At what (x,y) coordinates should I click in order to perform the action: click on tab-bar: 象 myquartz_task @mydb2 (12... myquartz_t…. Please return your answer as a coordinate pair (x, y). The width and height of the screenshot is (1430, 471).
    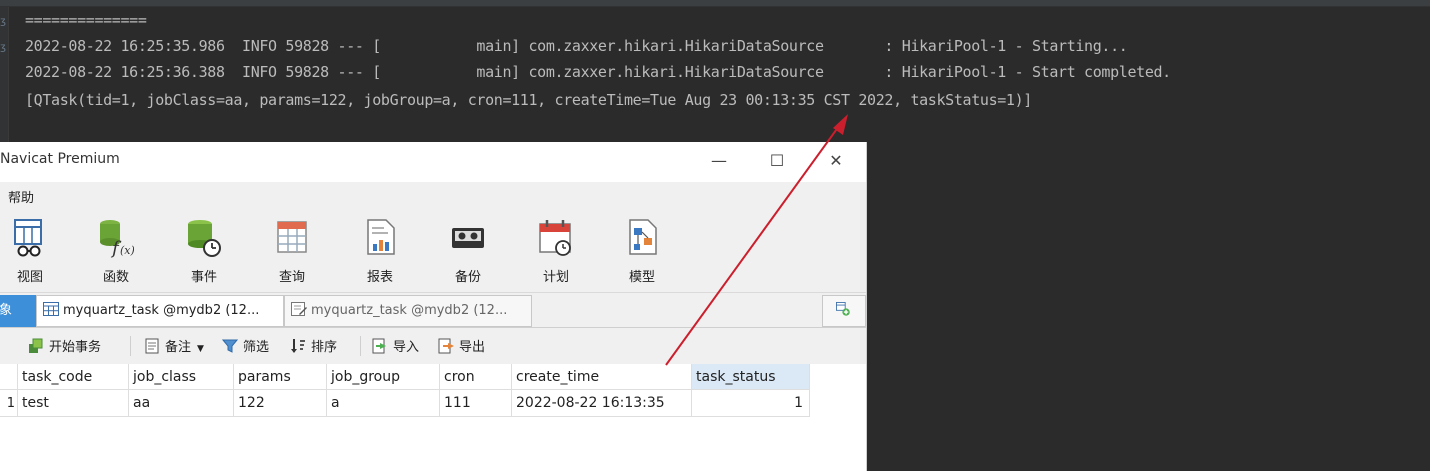
    Looking at the image, I should click on (433, 310).